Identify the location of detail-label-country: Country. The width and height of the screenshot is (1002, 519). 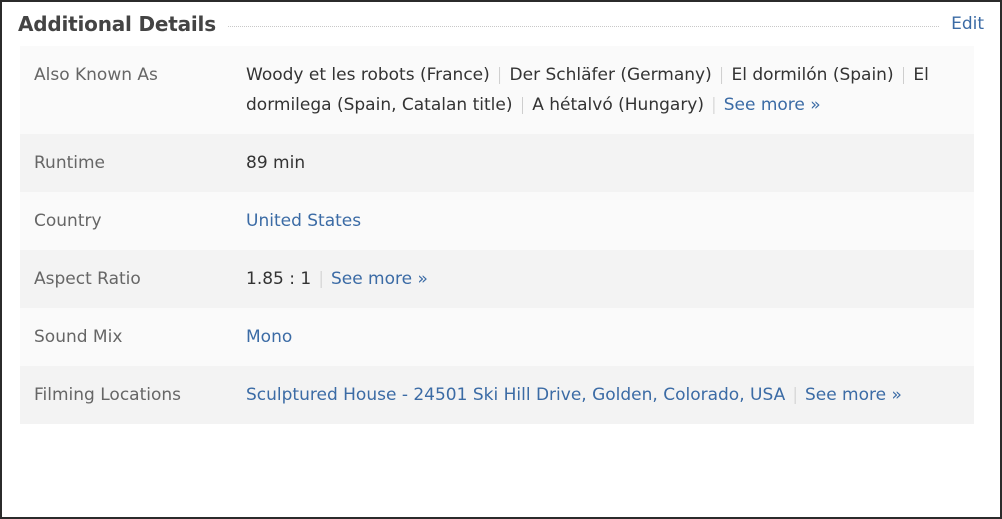
(68, 221).